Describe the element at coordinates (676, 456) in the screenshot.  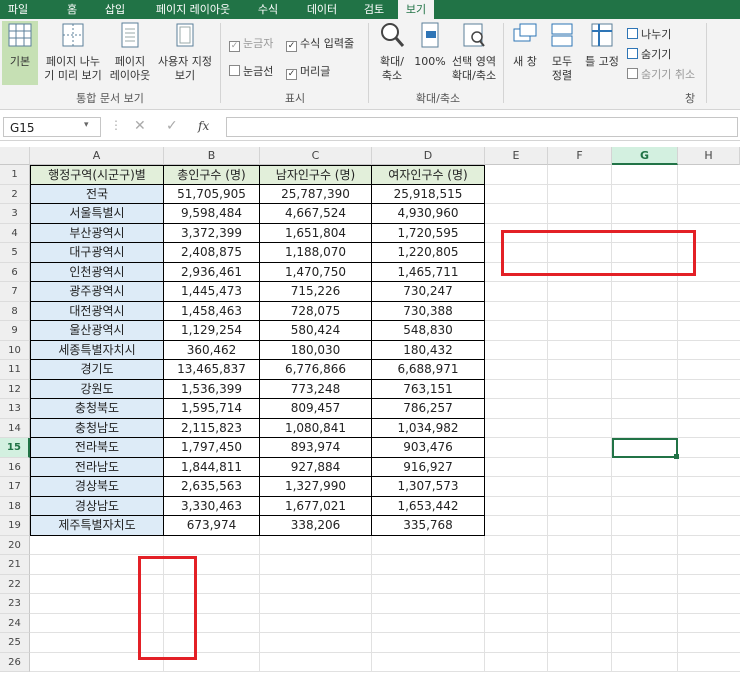
I see `fill-handle` at that location.